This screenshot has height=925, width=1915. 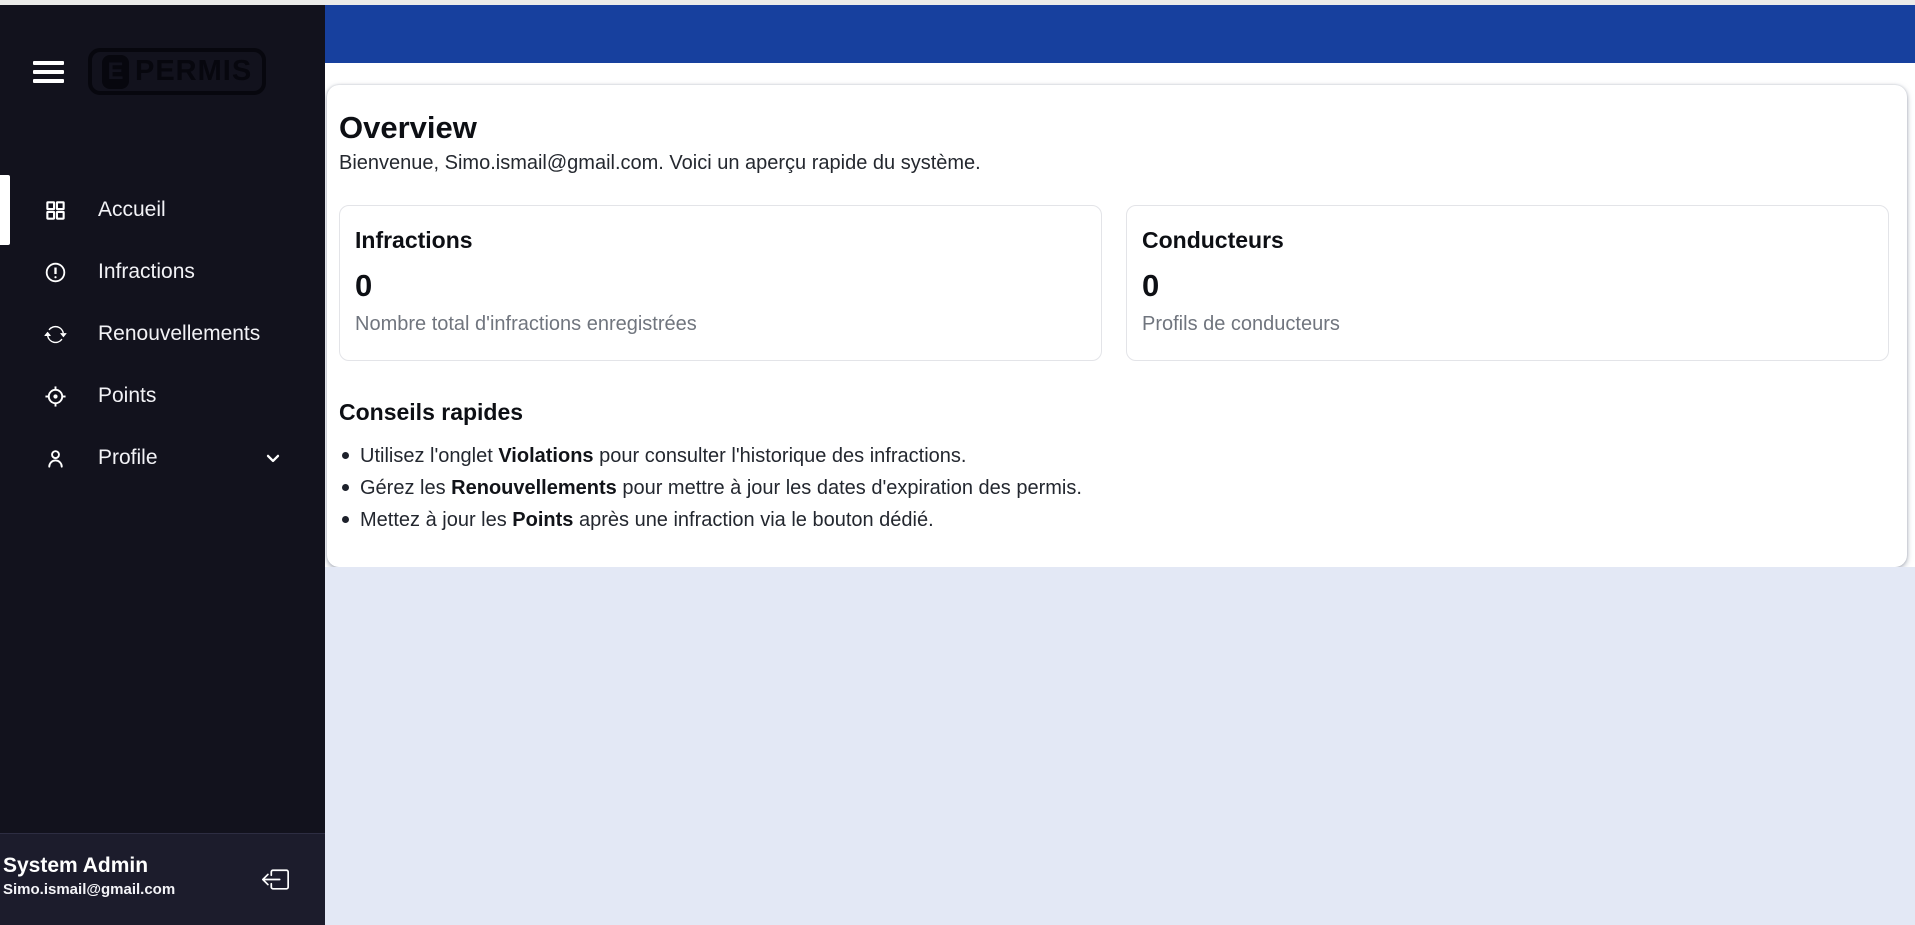 I want to click on stat-title: Conducteurs, so click(x=1213, y=240).